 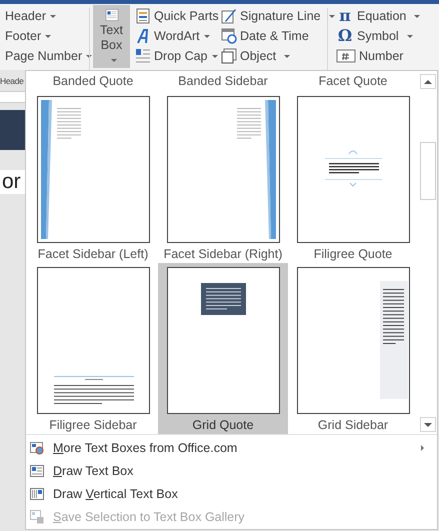 What do you see at coordinates (111, 36) in the screenshot?
I see `text-box-button: Text Box` at bounding box center [111, 36].